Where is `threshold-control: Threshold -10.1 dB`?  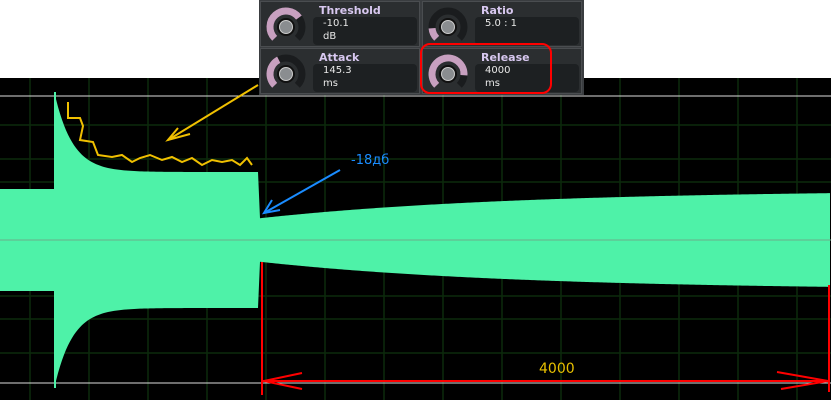
threshold-control: Threshold -10.1 dB is located at coordinates (340, 24).